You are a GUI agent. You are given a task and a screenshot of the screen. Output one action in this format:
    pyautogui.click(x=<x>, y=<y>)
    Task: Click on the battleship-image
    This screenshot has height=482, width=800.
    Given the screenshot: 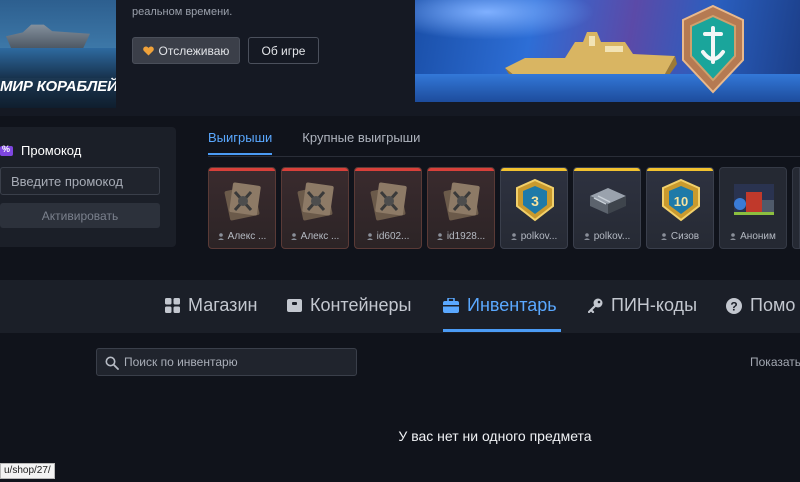 What is the action you would take?
    pyautogui.click(x=591, y=56)
    